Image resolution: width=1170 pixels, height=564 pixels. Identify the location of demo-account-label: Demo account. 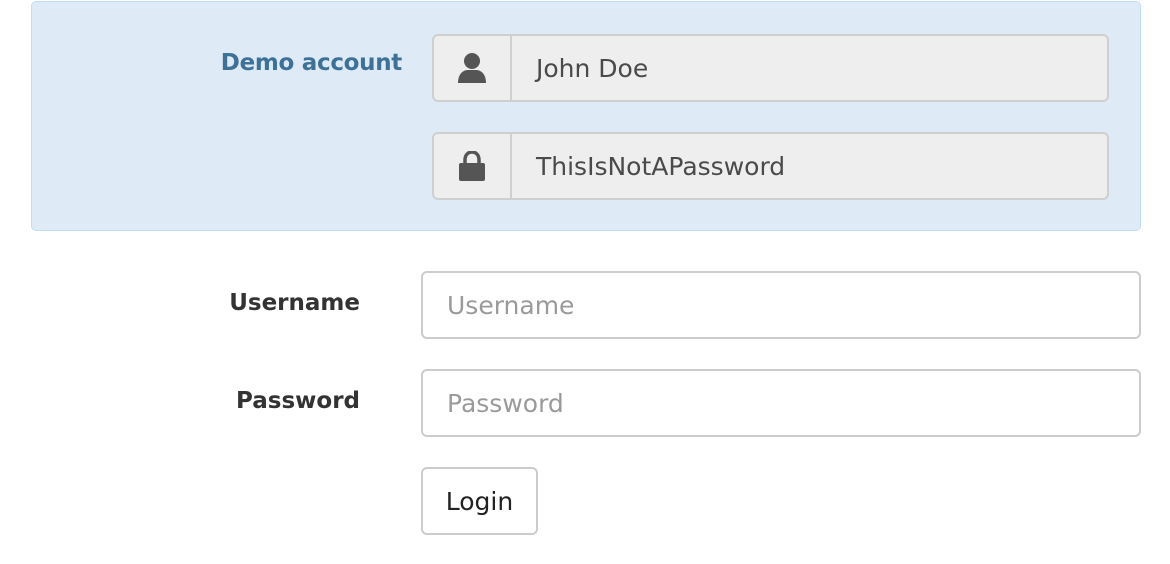
(311, 63).